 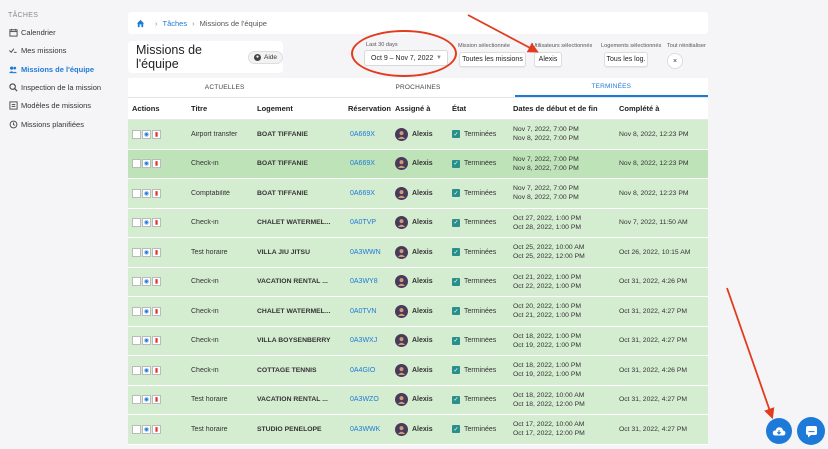 I want to click on header-logement: Logement, so click(x=297, y=108).